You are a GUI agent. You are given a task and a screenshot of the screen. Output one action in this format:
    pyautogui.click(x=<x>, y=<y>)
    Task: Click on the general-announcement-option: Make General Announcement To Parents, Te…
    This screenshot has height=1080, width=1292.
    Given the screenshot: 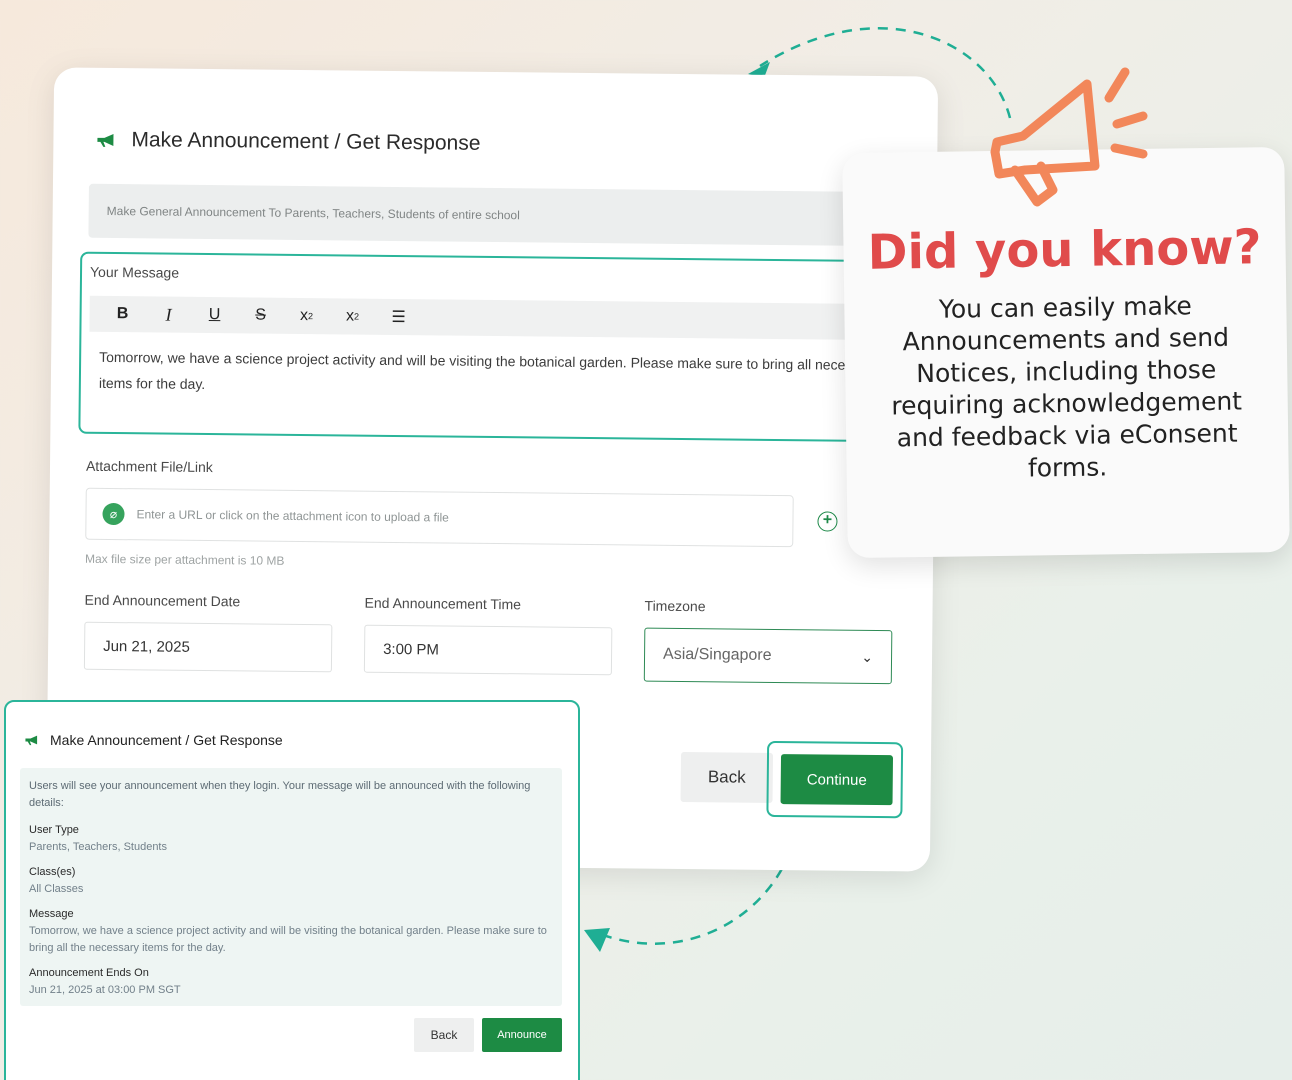 What is the action you would take?
    pyautogui.click(x=498, y=215)
    